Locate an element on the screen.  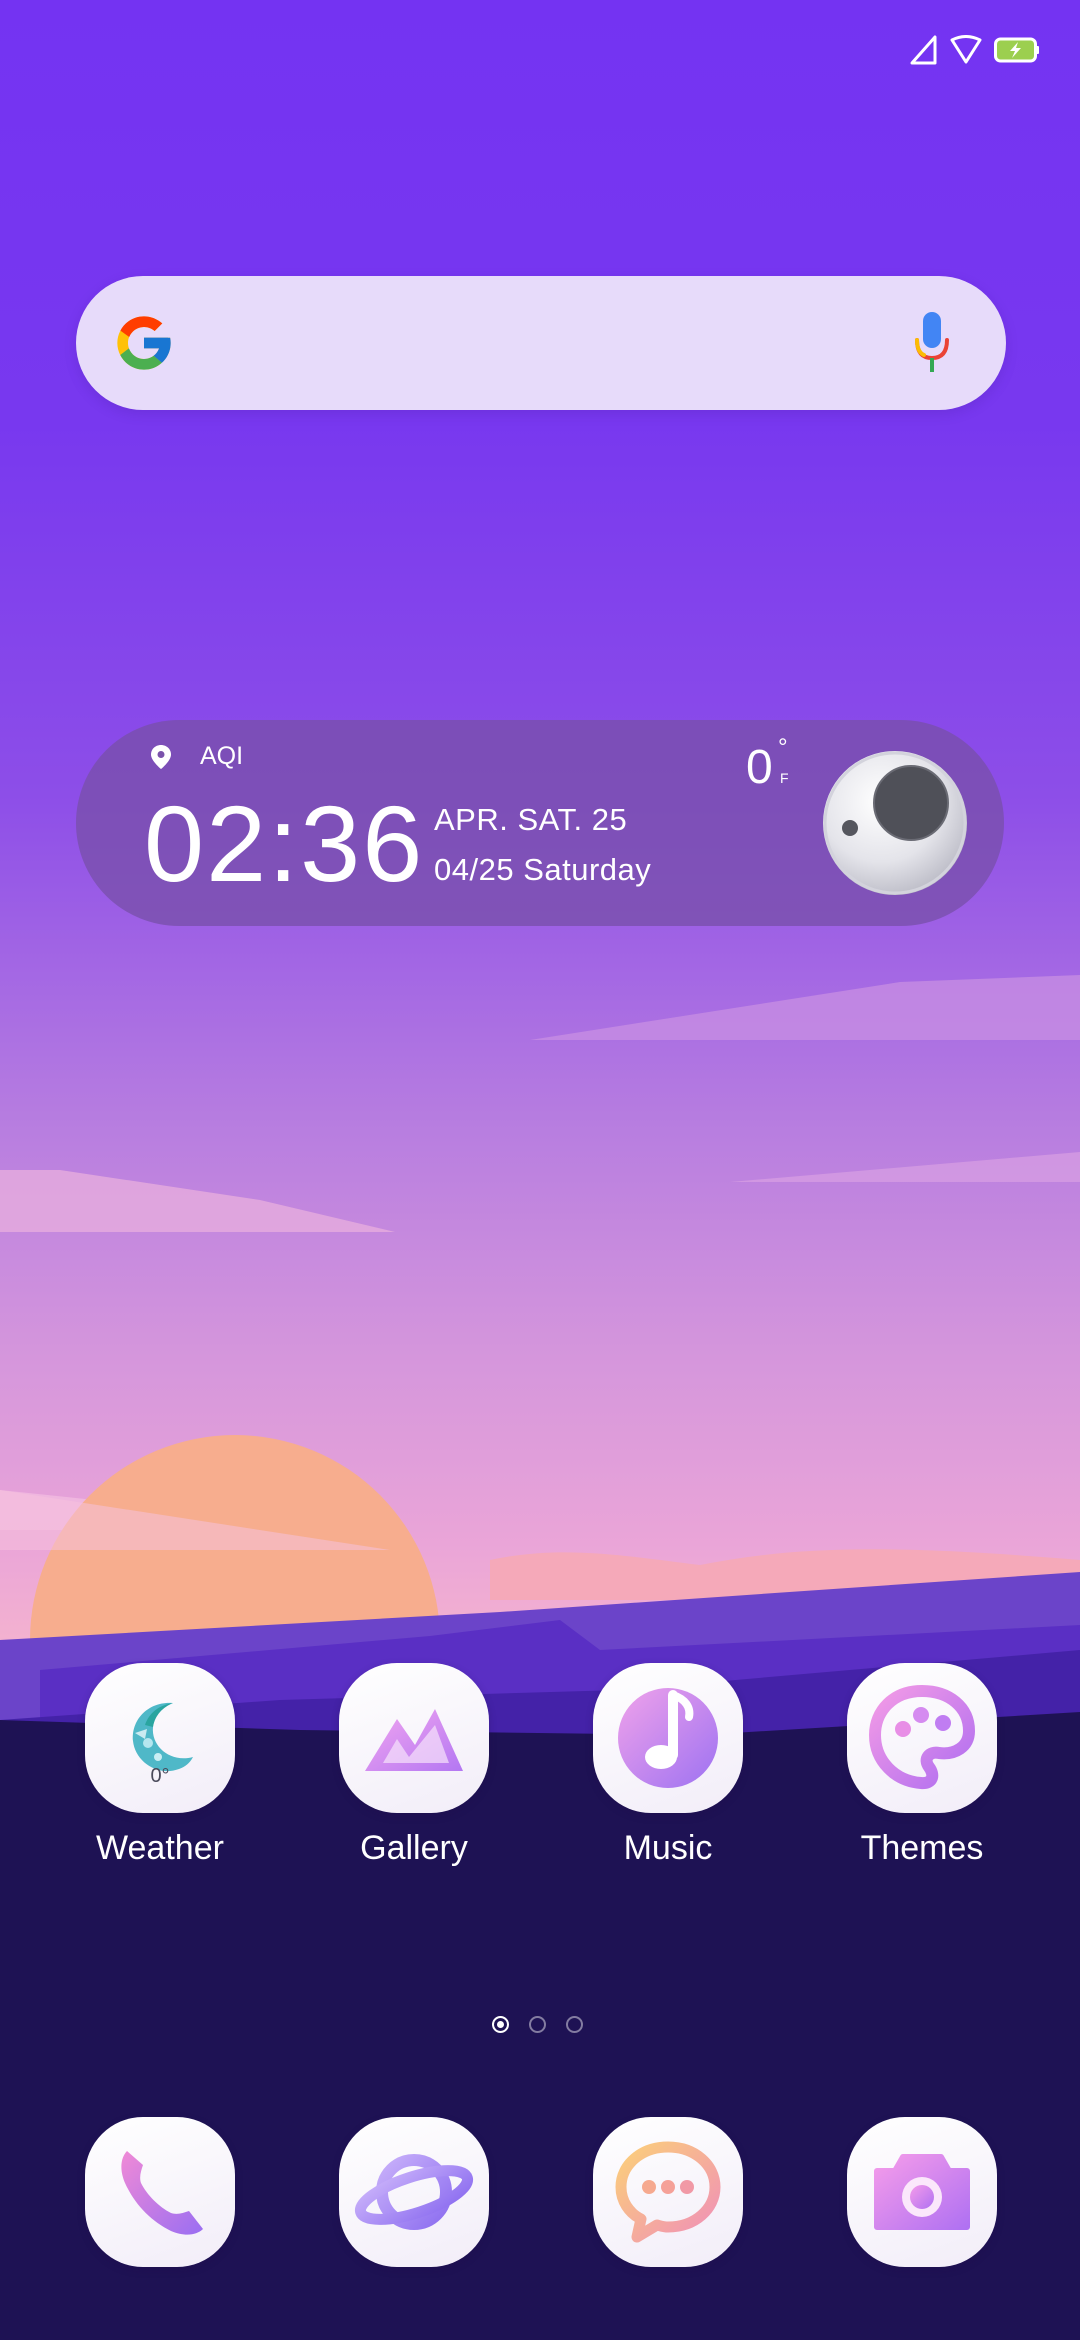
app-label: Themes is located at coordinates (922, 1848).